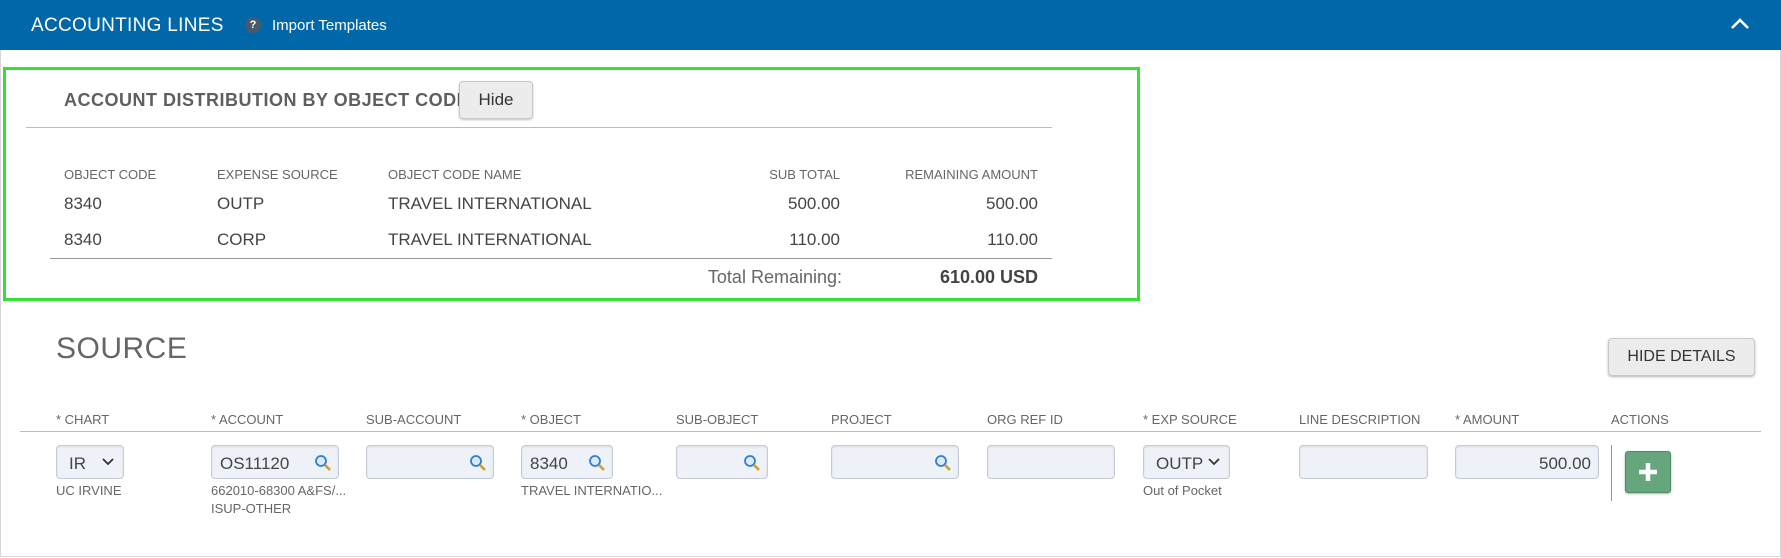  I want to click on amount-input-value: 500.00, so click(1565, 463).